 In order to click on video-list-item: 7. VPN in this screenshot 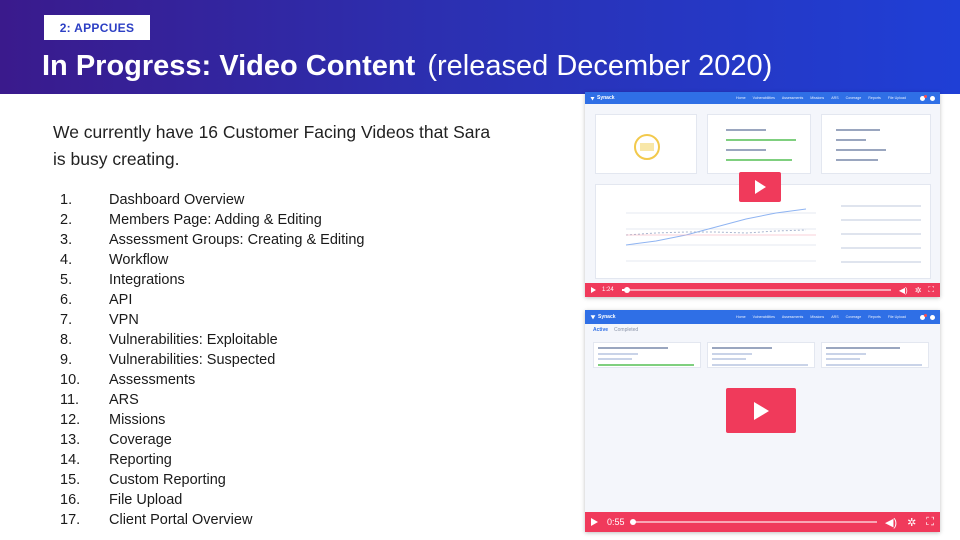, I will do `click(212, 320)`.